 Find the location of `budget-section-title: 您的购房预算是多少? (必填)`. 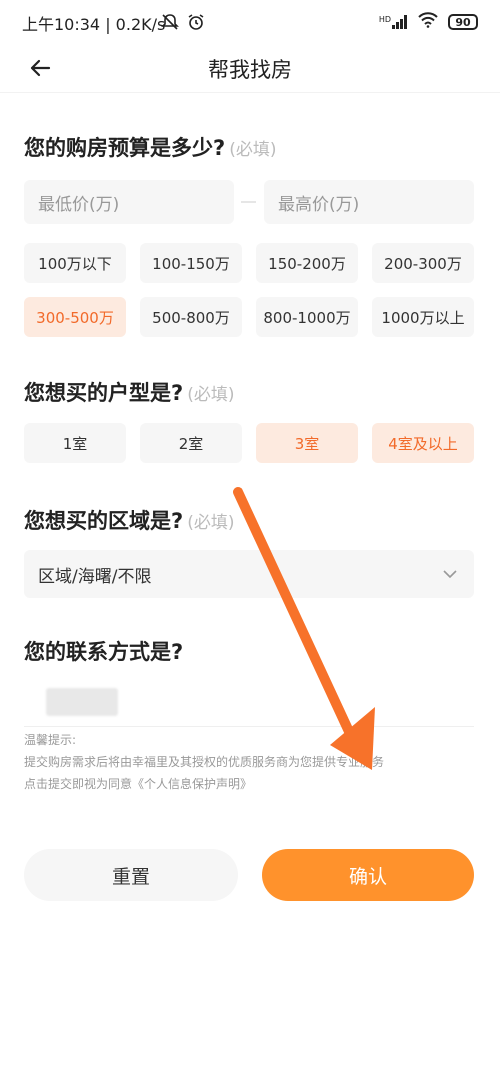

budget-section-title: 您的购房预算是多少? (必填) is located at coordinates (150, 147).